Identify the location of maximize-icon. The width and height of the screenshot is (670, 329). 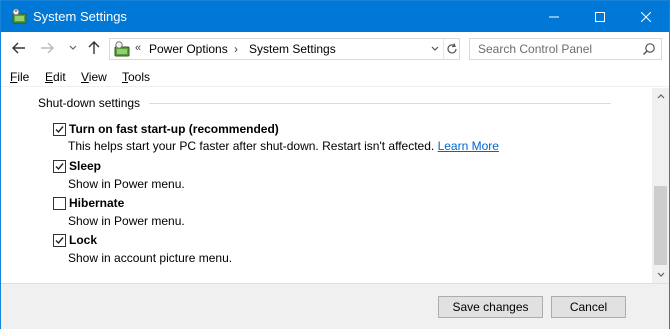
(600, 16).